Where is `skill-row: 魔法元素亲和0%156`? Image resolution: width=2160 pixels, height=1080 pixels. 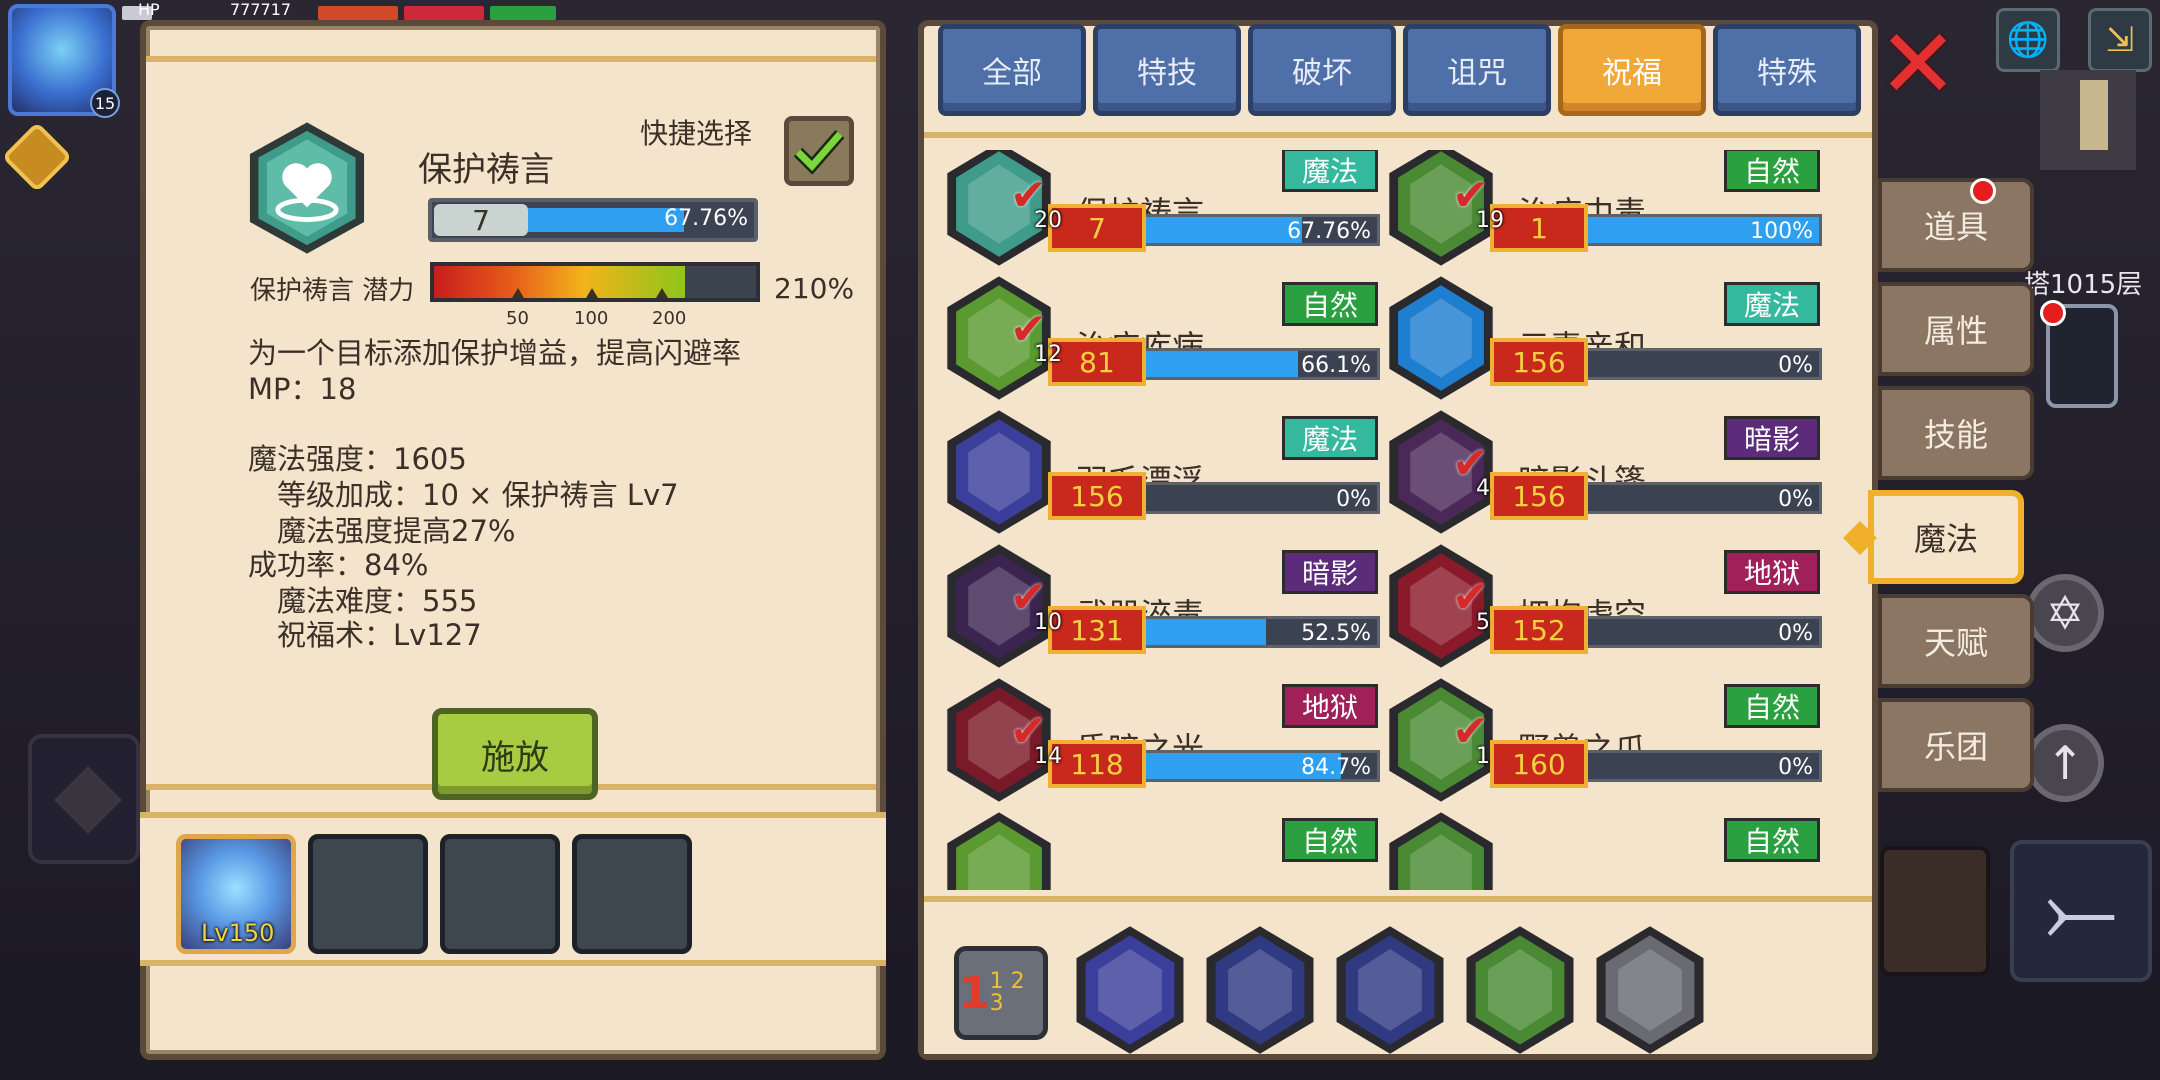 skill-row: 魔法元素亲和0%156 is located at coordinates (1606, 339).